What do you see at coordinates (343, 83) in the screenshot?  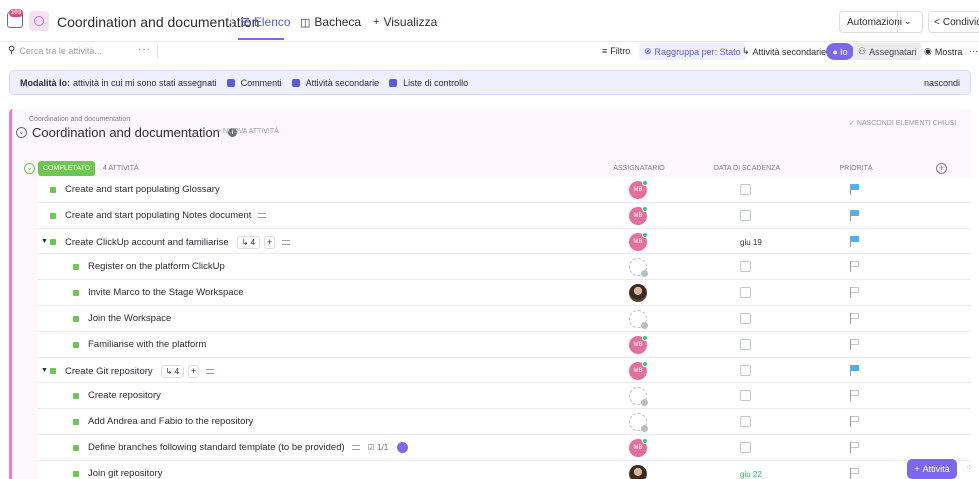 I see `banner-chip-subtasks: Attività secondarie` at bounding box center [343, 83].